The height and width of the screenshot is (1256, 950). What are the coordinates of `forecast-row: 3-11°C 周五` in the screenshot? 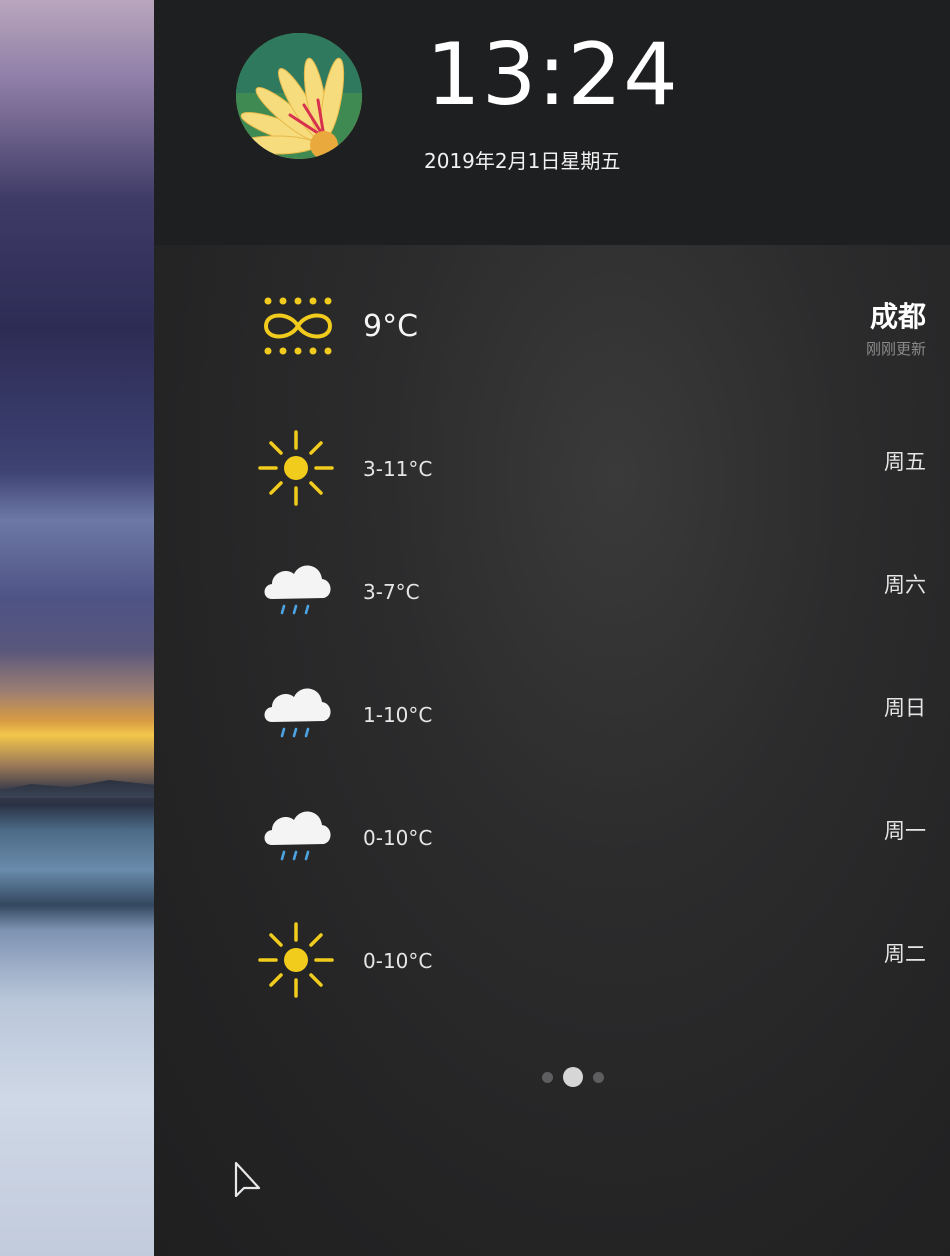 It's located at (552, 468).